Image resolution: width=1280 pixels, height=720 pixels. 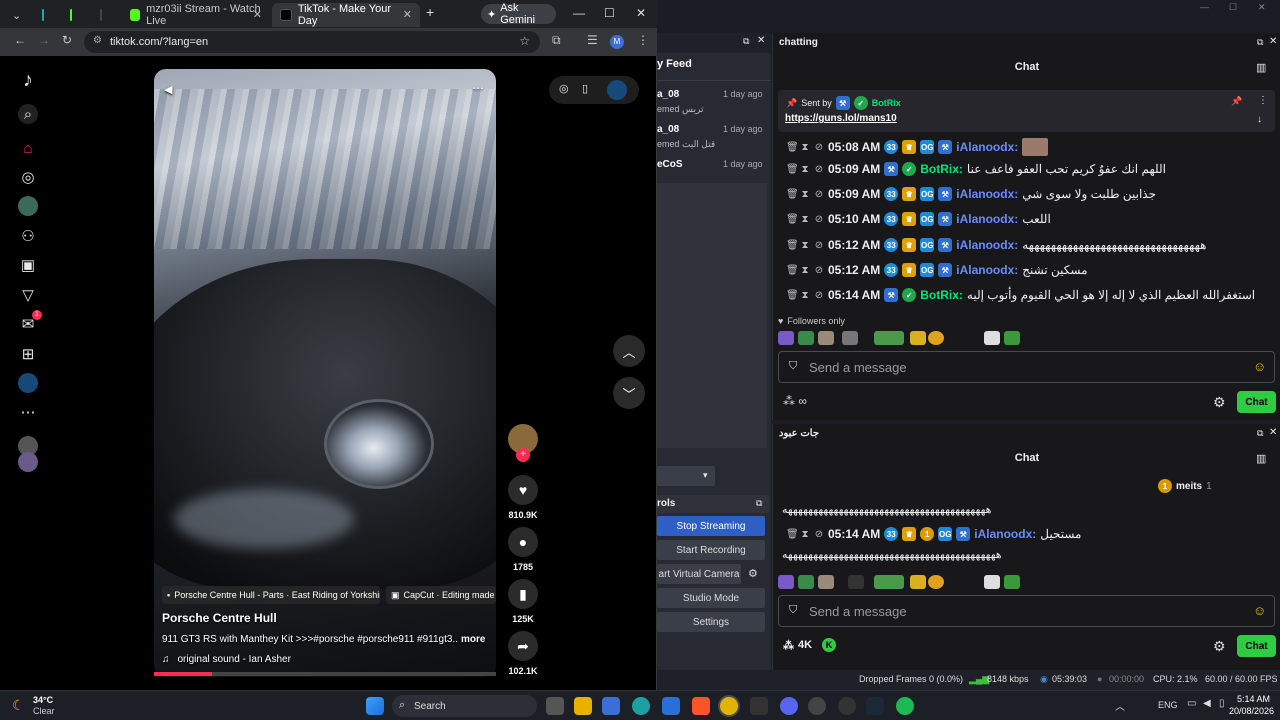 I want to click on back-icon: ←, so click(x=20, y=40).